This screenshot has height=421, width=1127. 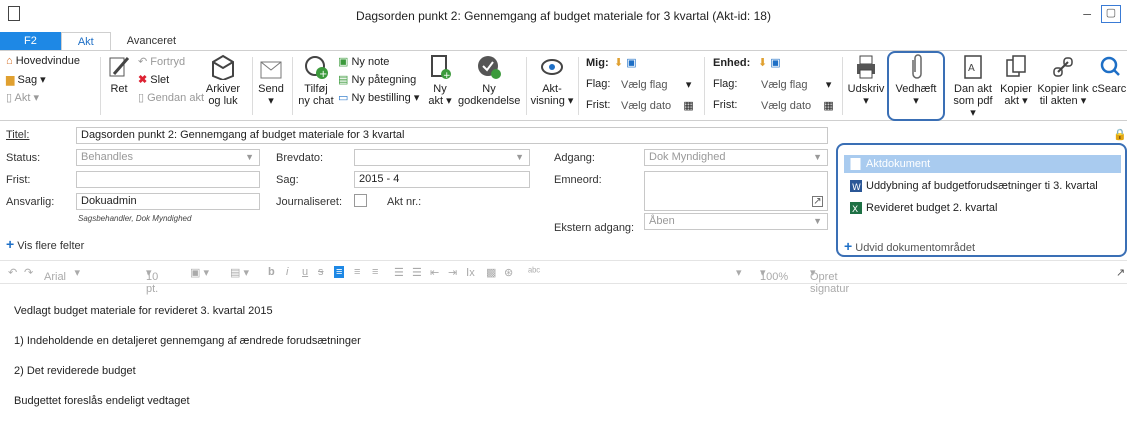 I want to click on enhed-frist-select: Vælg dato ▦, so click(x=797, y=105).